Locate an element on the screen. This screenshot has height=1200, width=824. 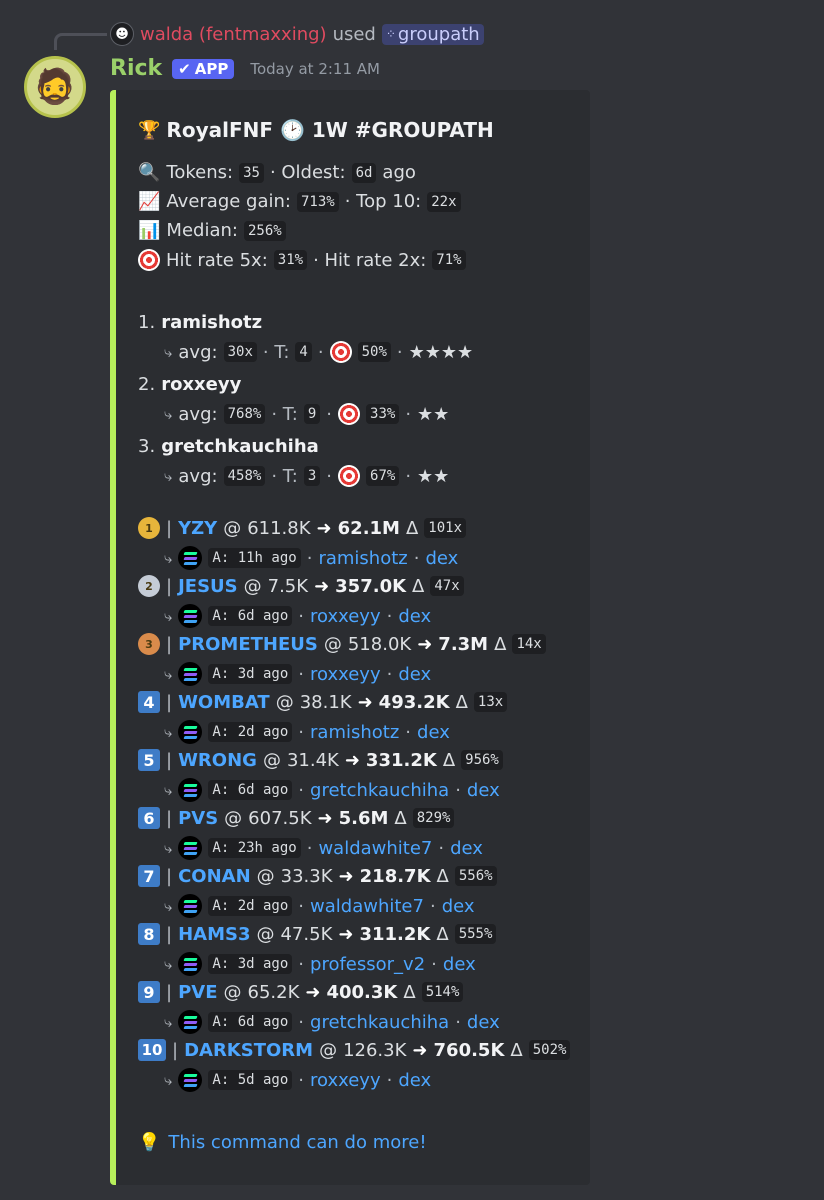
caller-stats: ⤷ avg: 30x · T: 4 · 50% · ★★★★ is located at coordinates (318, 352).